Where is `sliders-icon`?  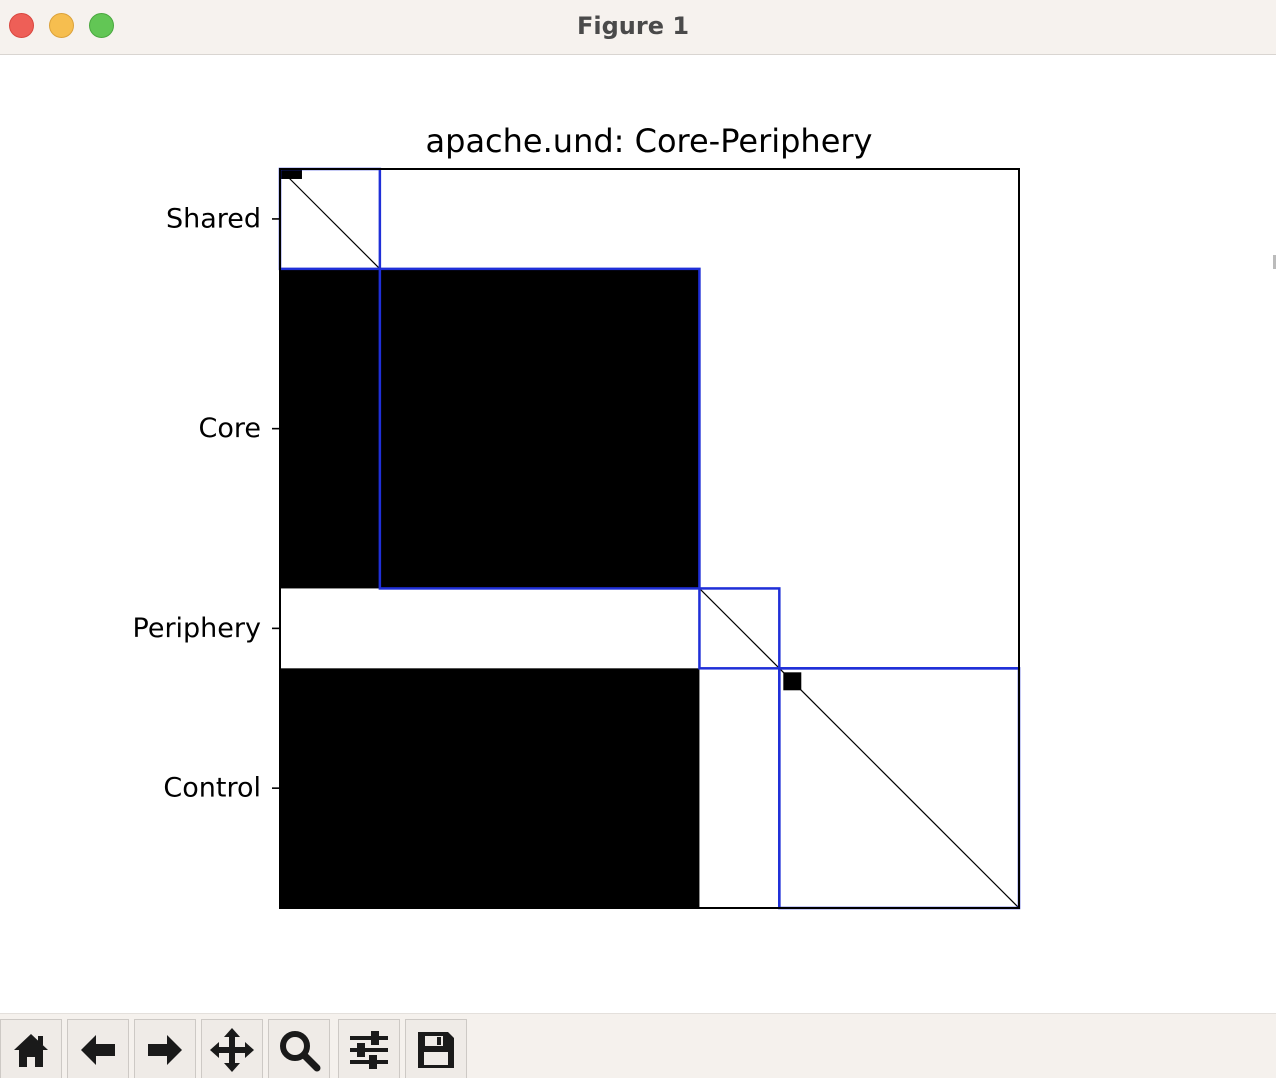
sliders-icon is located at coordinates (369, 1049).